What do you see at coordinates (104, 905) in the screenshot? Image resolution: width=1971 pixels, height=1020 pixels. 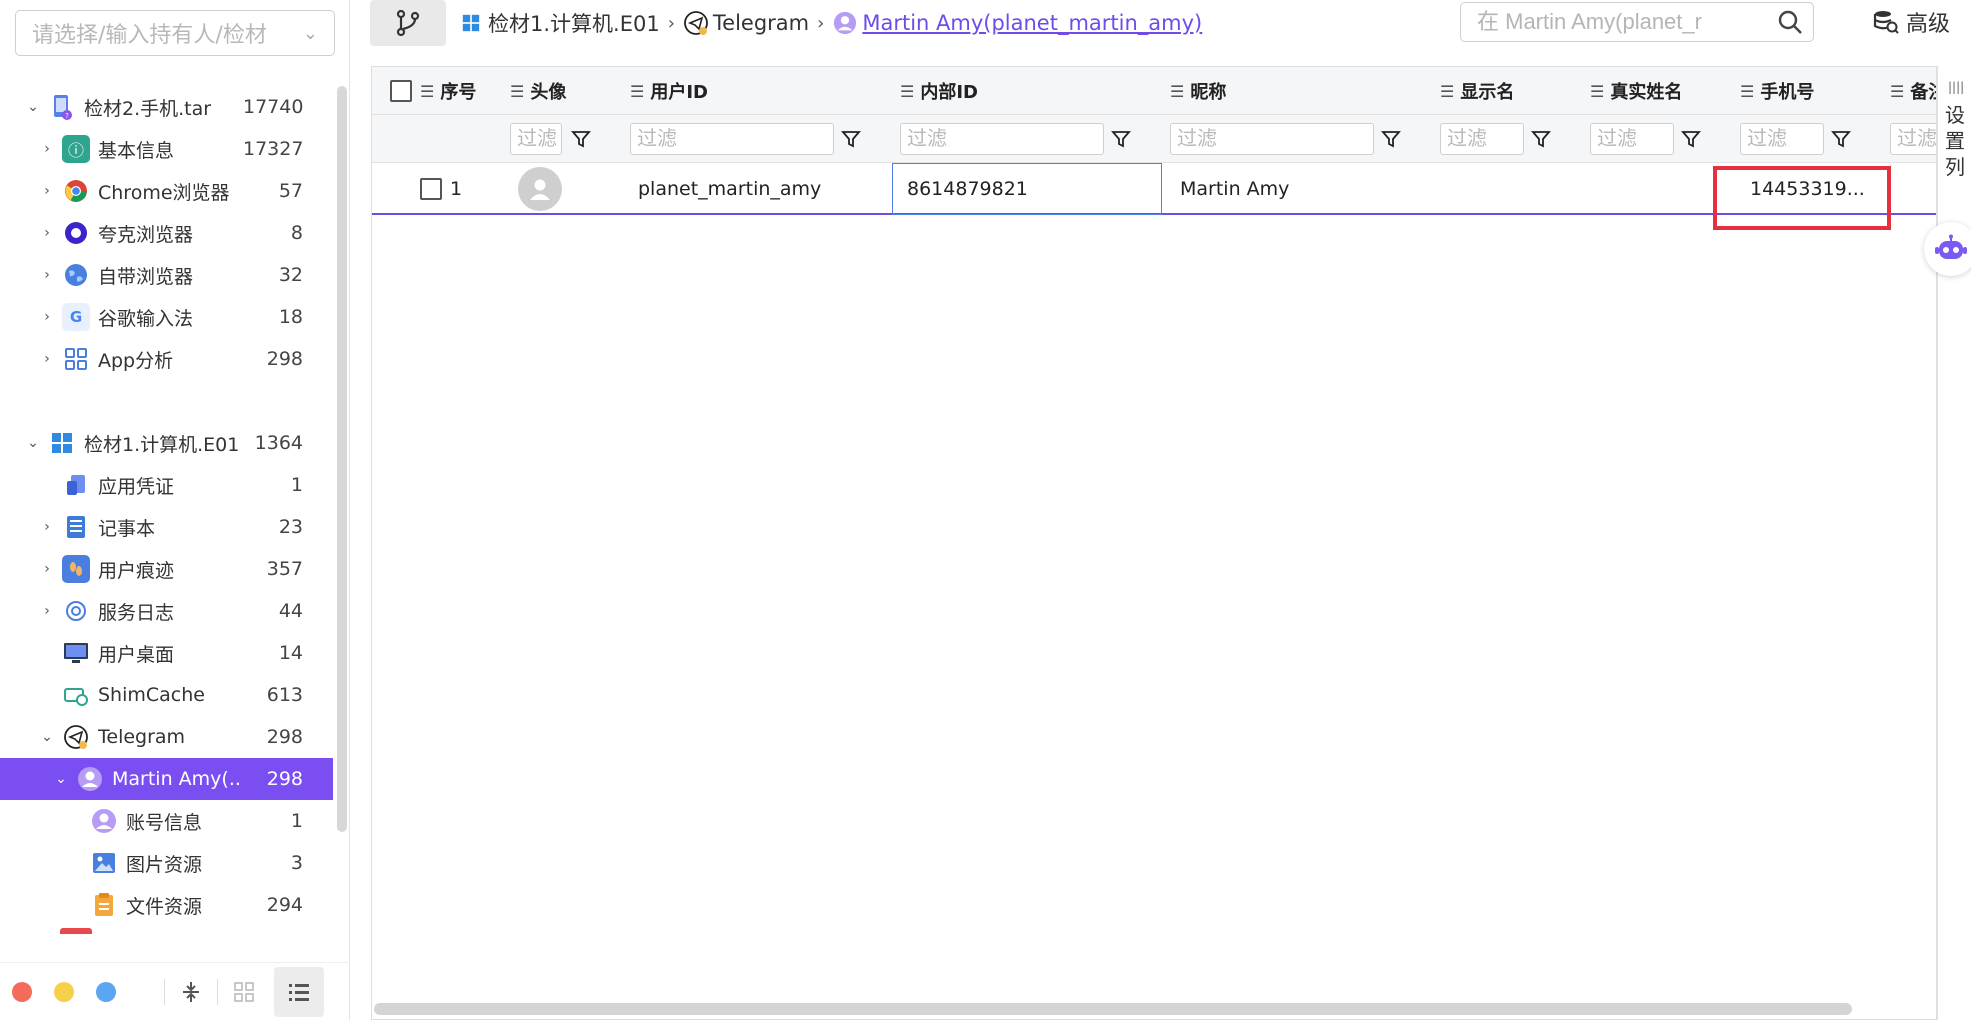 I see `file-icon` at bounding box center [104, 905].